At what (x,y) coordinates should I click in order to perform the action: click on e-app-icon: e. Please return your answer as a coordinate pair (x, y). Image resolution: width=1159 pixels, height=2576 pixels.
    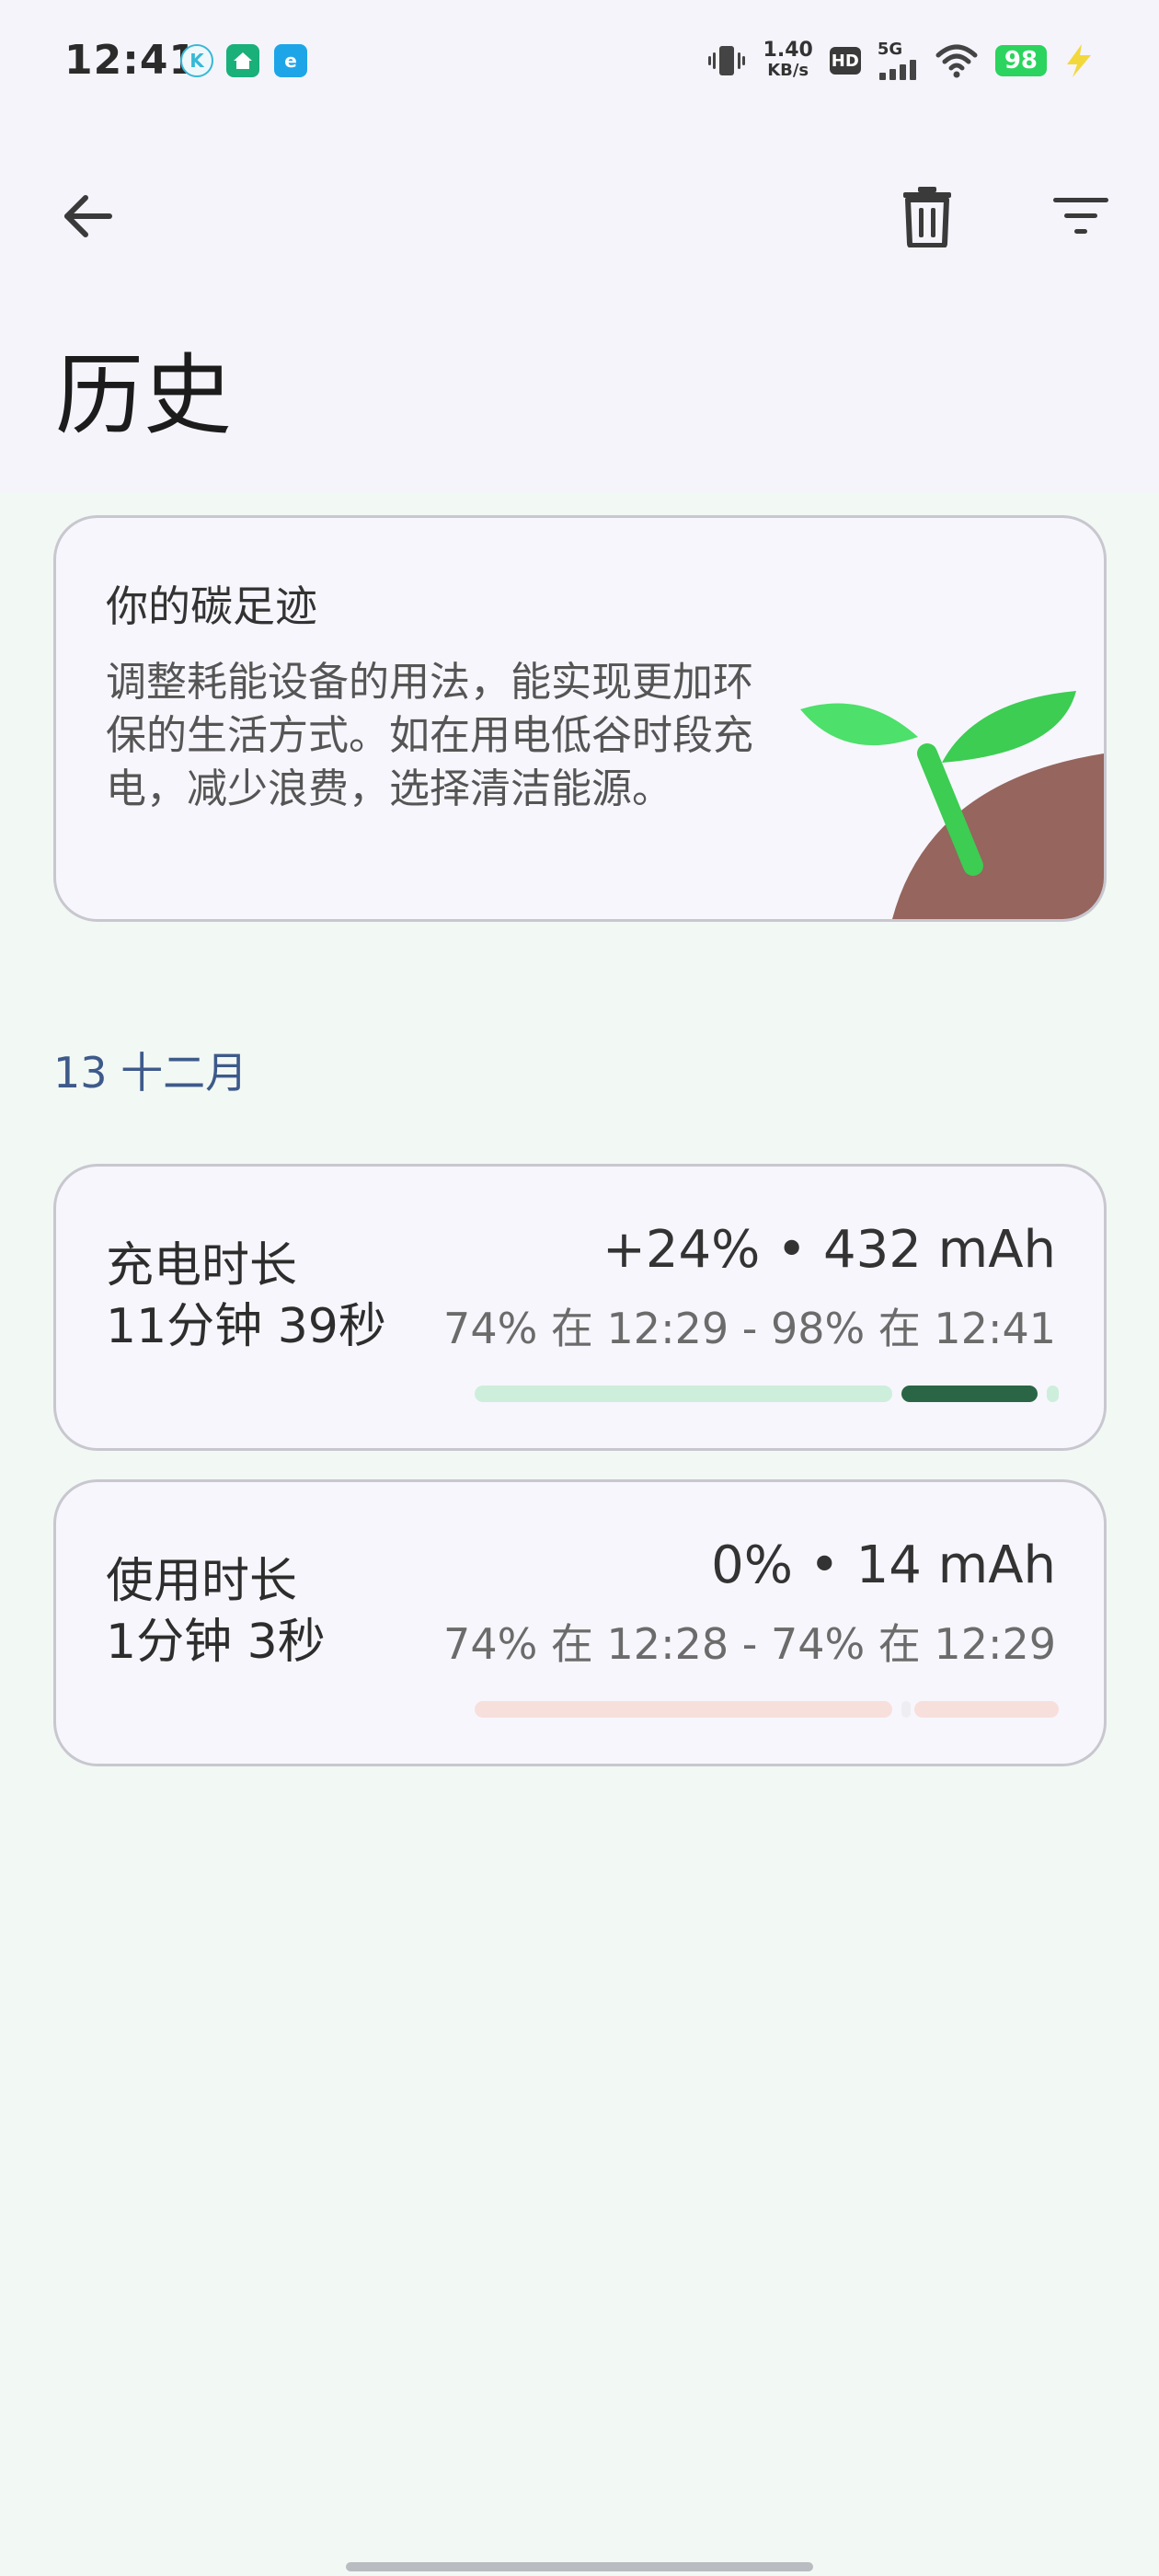
    Looking at the image, I should click on (290, 60).